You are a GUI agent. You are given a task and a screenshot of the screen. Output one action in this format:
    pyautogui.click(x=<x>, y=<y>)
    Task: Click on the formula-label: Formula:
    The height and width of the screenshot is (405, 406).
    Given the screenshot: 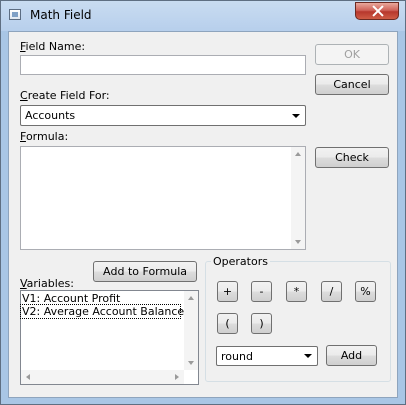 What is the action you would take?
    pyautogui.click(x=44, y=136)
    